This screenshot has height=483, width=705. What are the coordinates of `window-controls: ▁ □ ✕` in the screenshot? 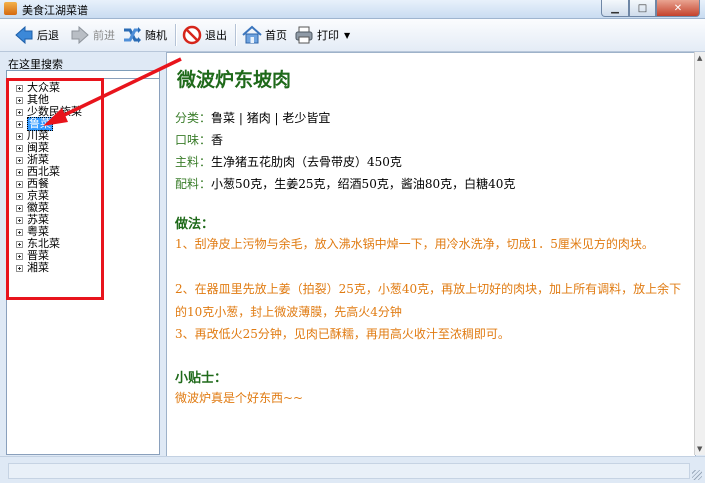 It's located at (650, 8).